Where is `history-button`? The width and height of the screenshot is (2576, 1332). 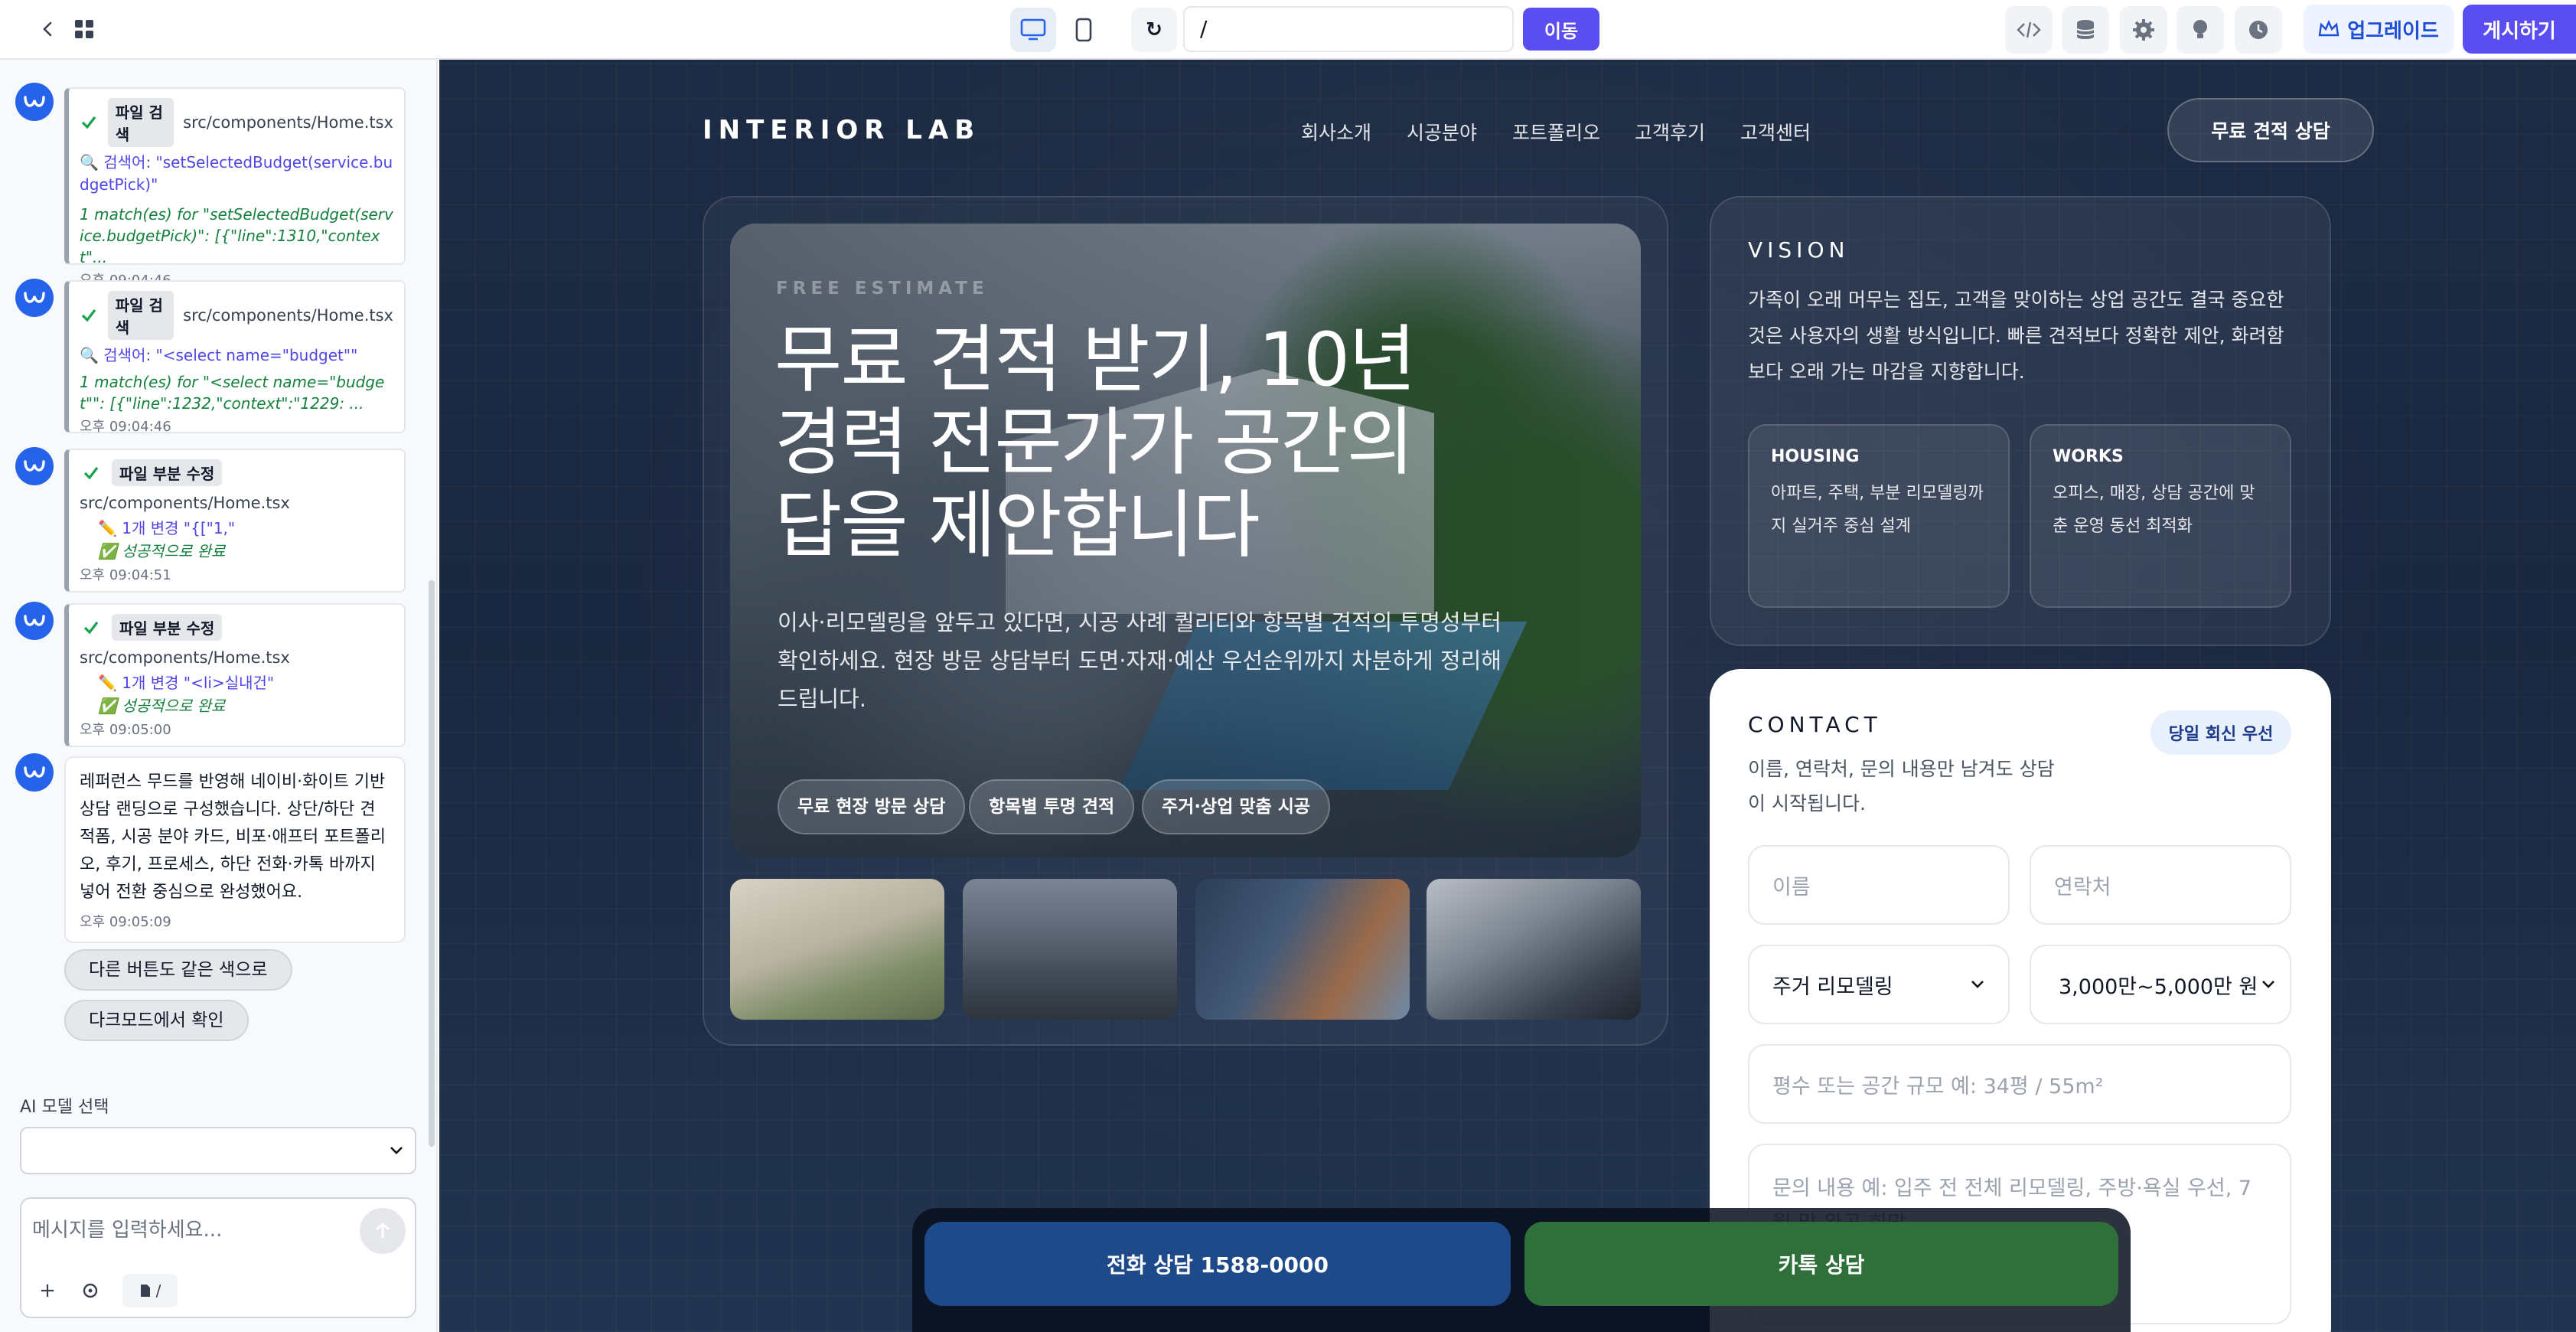
history-button is located at coordinates (2258, 30).